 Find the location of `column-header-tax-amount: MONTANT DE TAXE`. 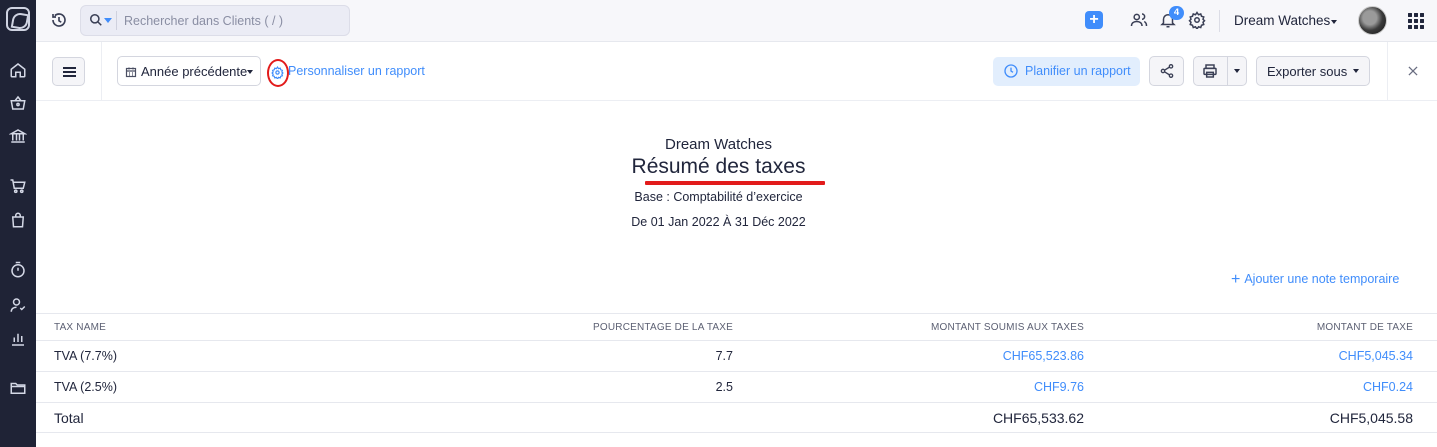

column-header-tax-amount: MONTANT DE TAXE is located at coordinates (1365, 327).